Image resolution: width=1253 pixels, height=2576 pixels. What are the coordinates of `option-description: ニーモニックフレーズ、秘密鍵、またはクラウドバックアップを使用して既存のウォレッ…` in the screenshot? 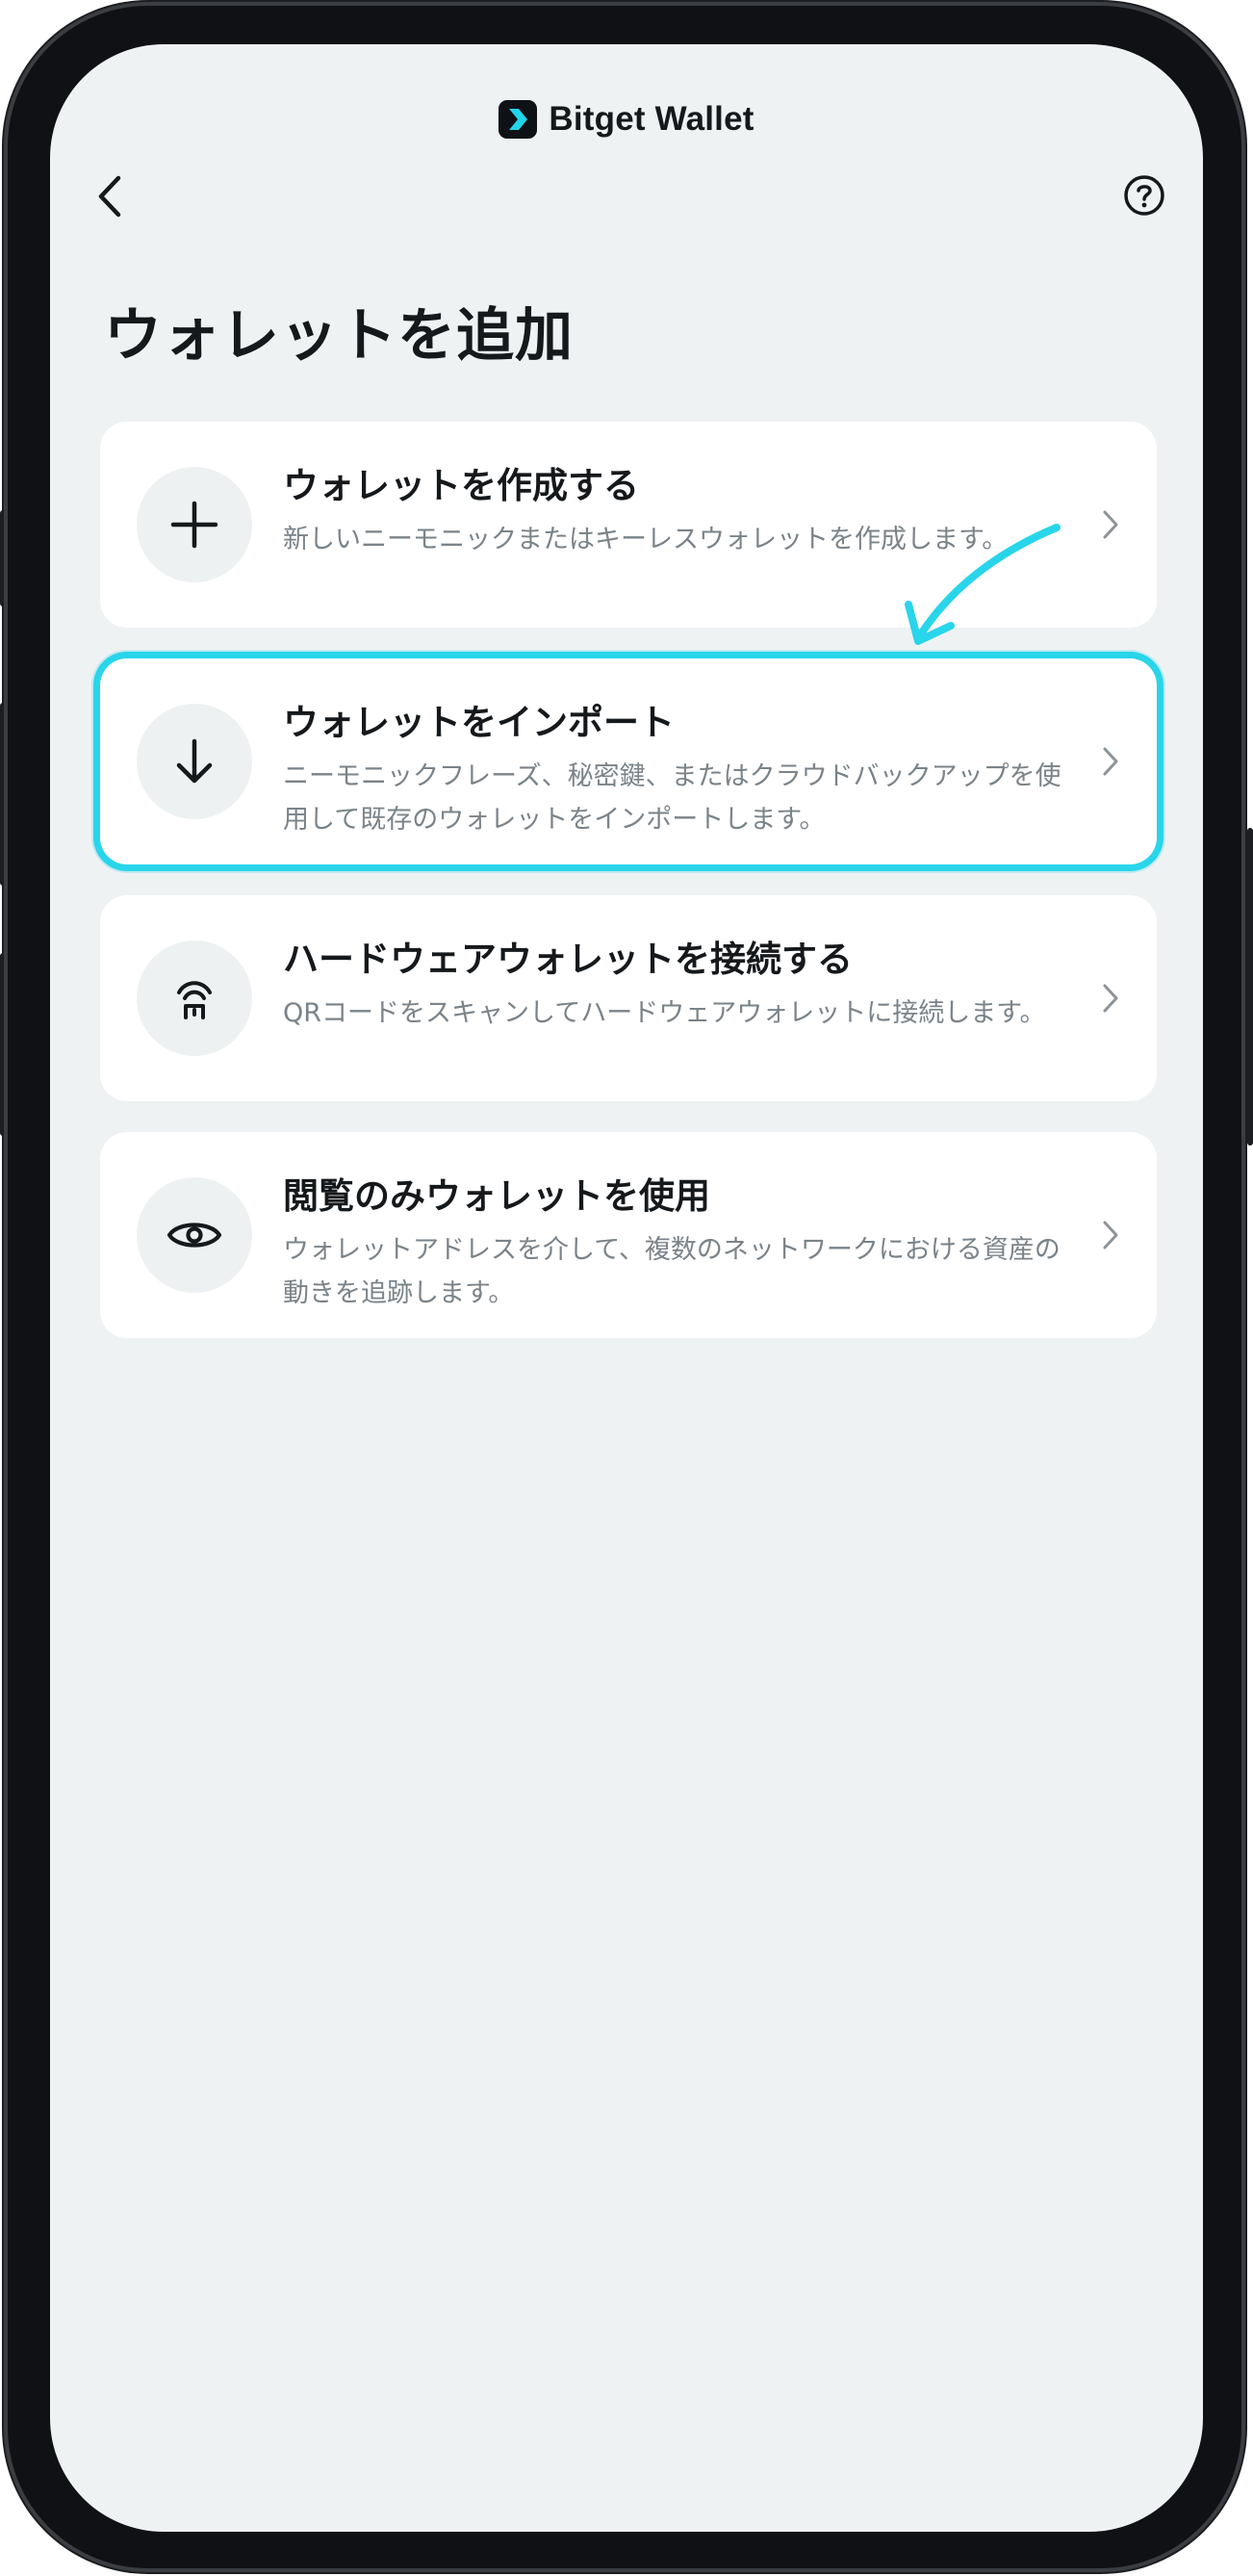 It's located at (672, 798).